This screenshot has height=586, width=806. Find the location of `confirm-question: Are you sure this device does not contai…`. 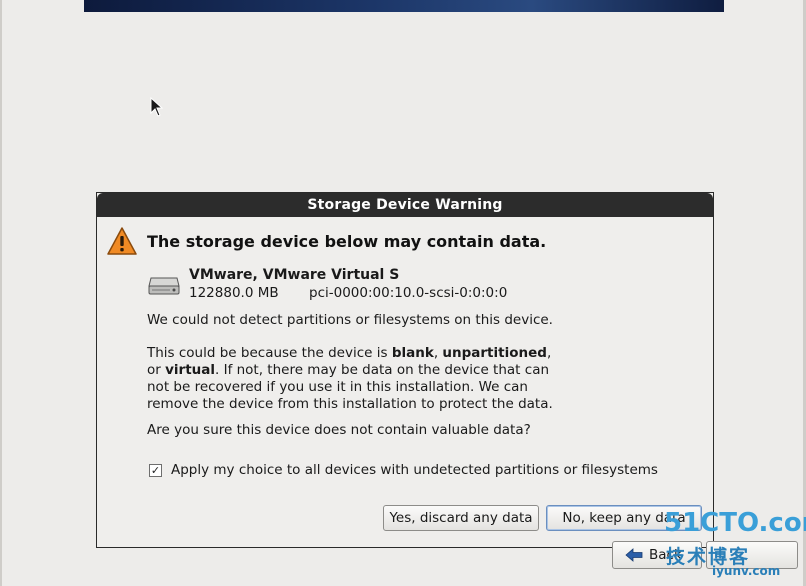

confirm-question: Are you sure this device does not contai… is located at coordinates (339, 430).